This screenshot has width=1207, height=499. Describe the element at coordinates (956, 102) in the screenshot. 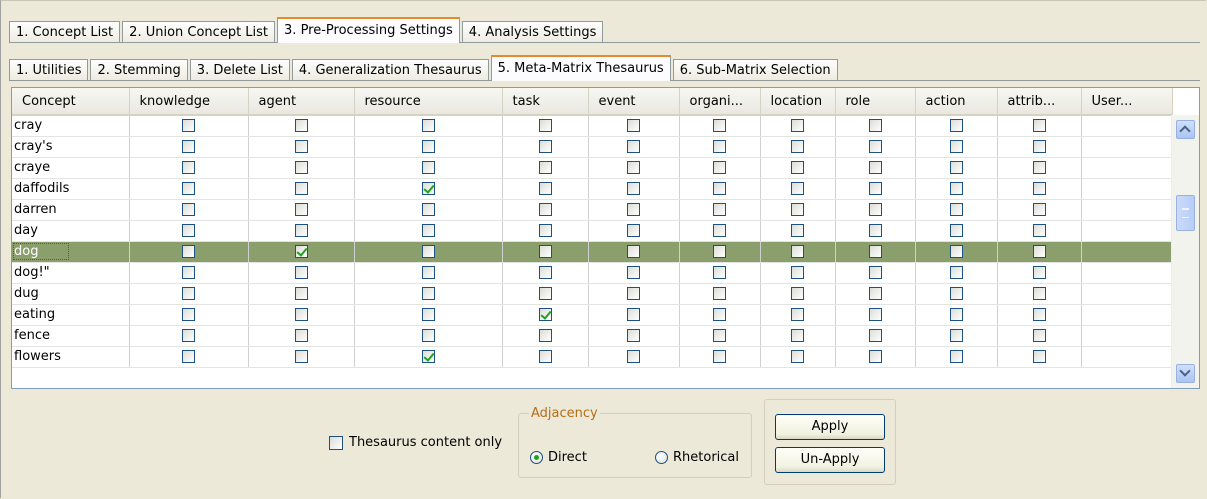

I see `column-header: action` at that location.